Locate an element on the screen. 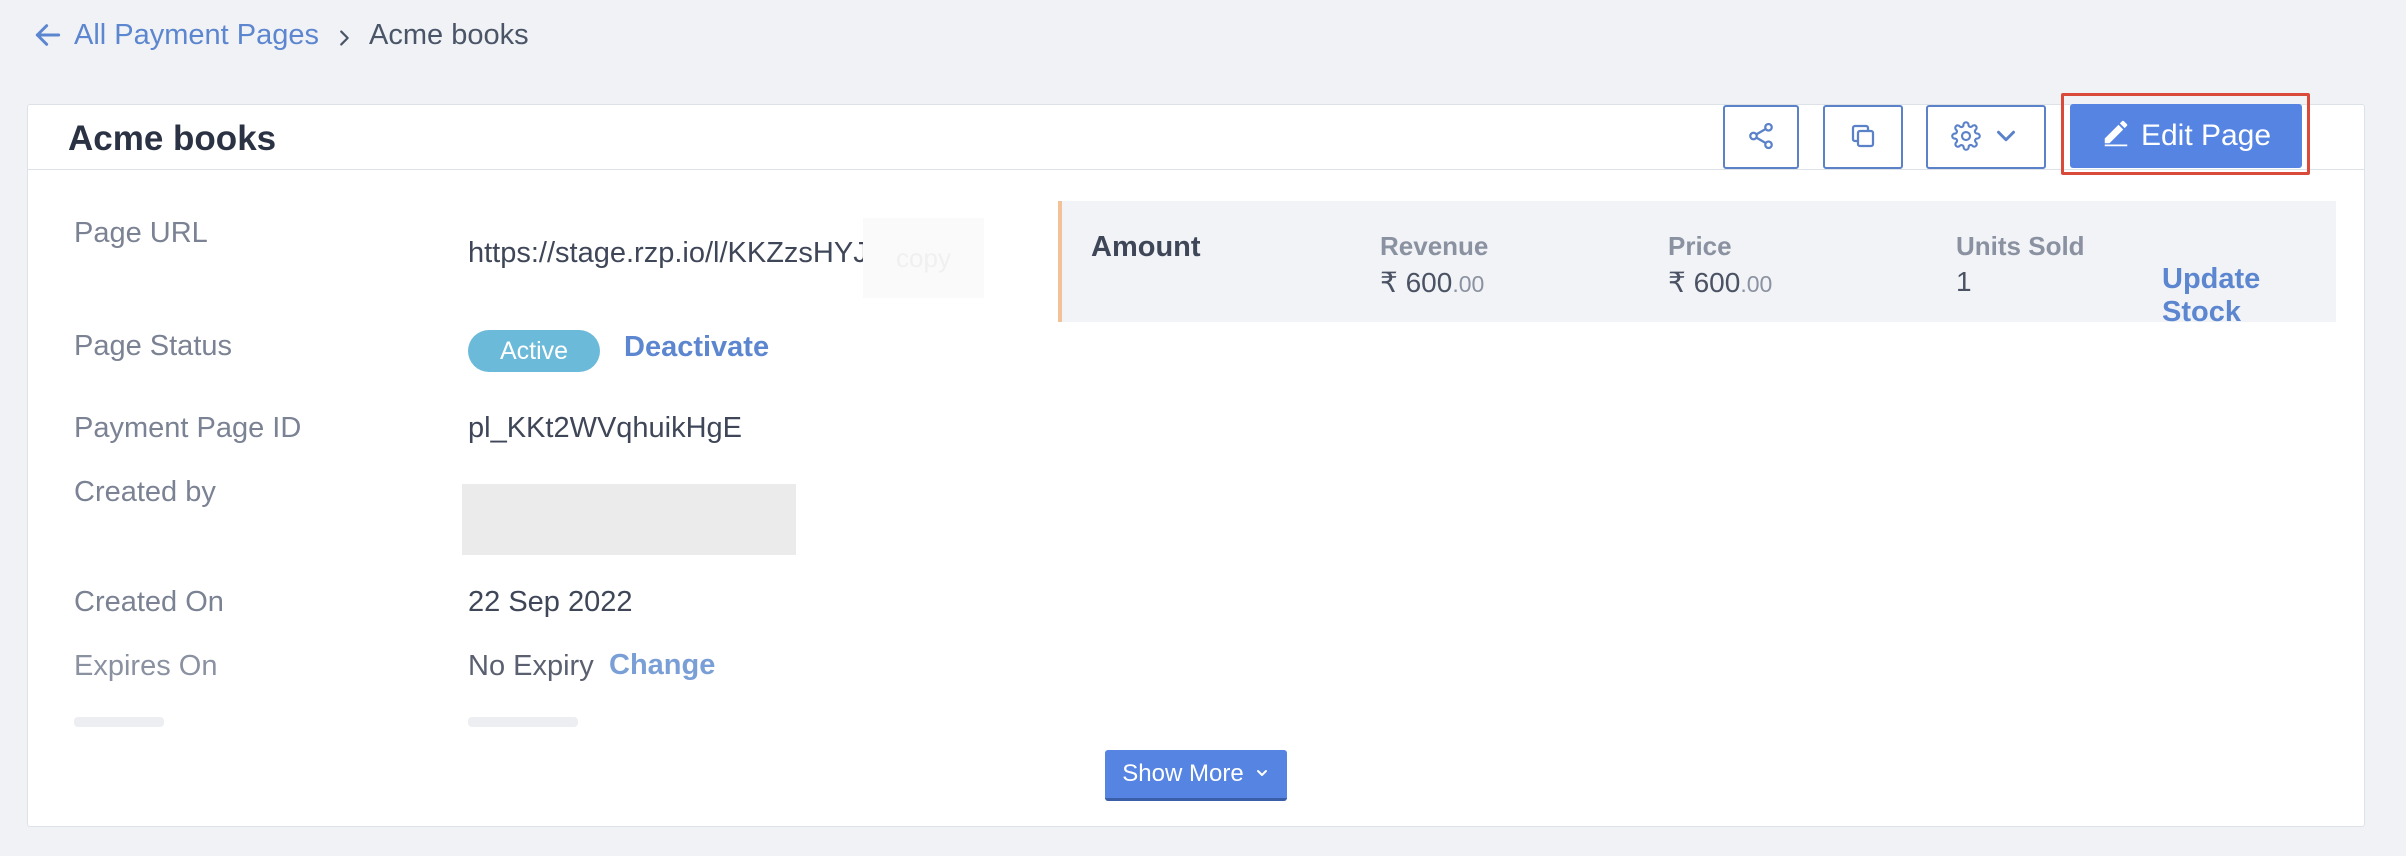  share-button is located at coordinates (1761, 137).